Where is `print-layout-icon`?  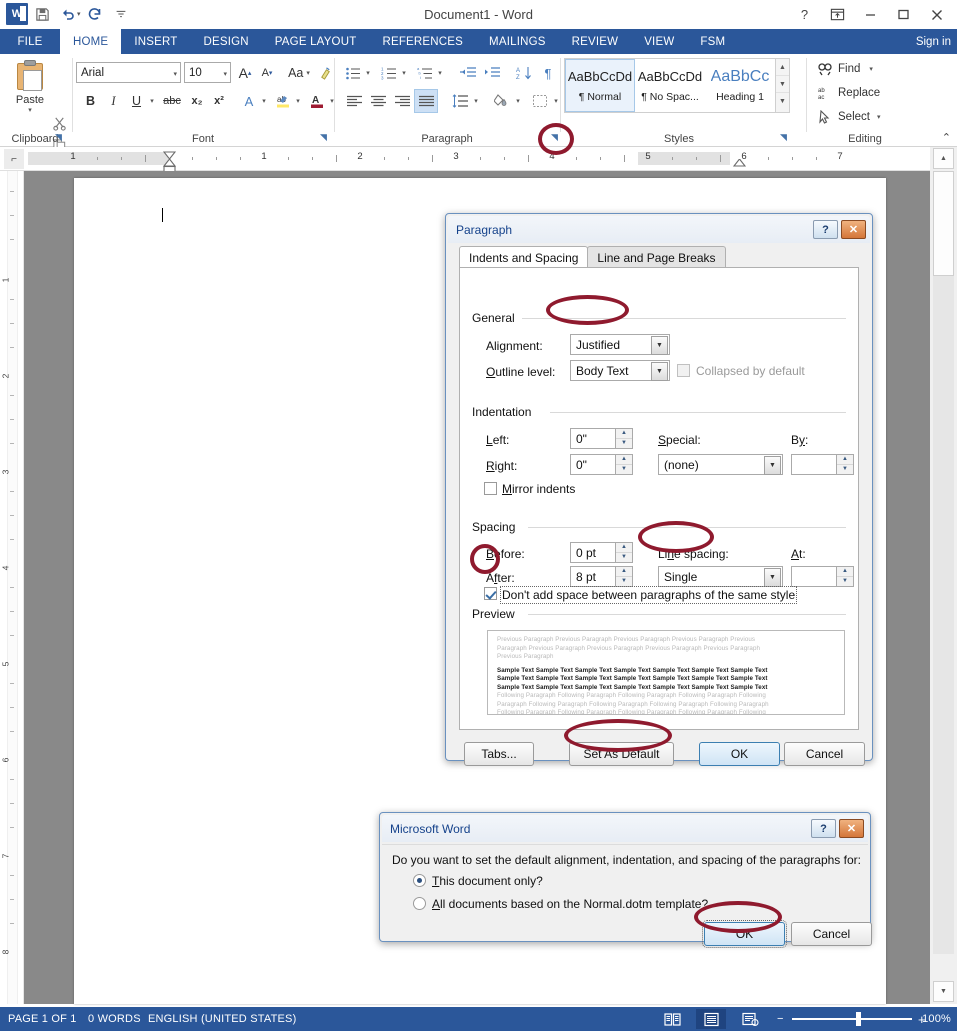
print-layout-icon is located at coordinates (711, 1019).